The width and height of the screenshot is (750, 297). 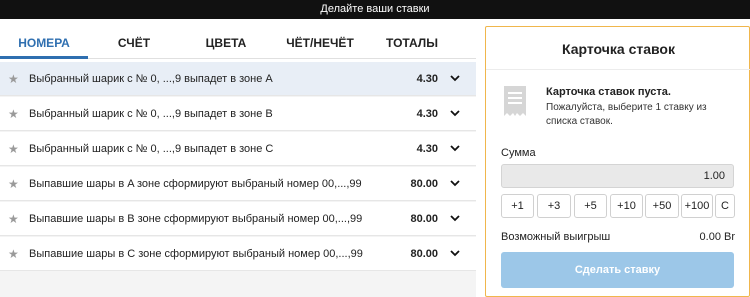 I want to click on tab-odd-even: ЧЁТ/НЕЧЁТ, so click(x=320, y=43).